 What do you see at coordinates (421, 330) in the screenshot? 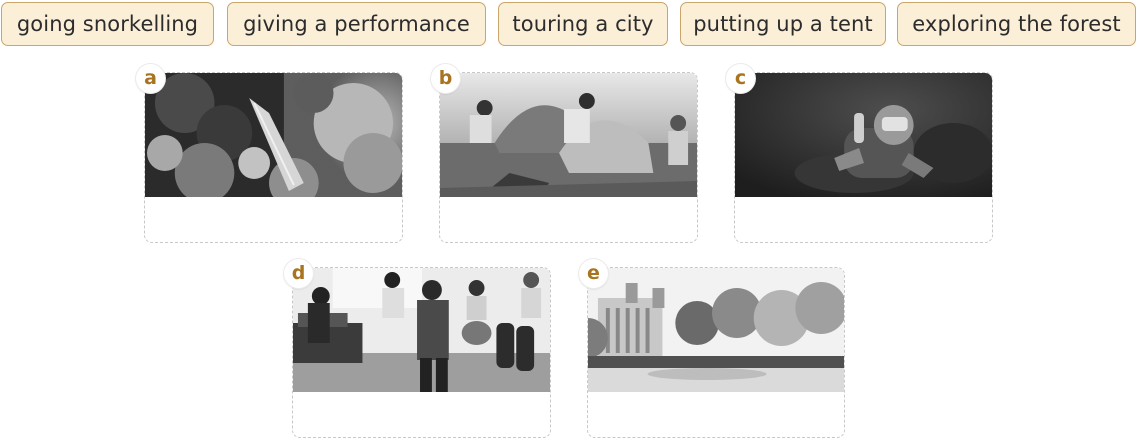
I see `performance-photo` at bounding box center [421, 330].